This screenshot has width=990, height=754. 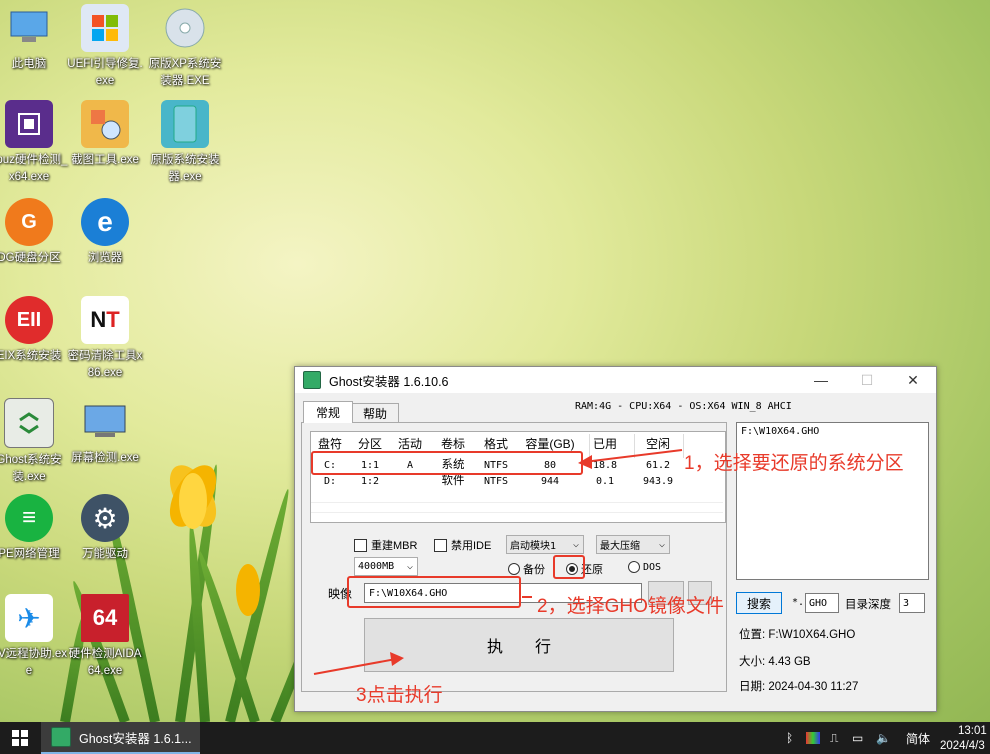 I want to click on windows-icon, so click(x=20, y=738).